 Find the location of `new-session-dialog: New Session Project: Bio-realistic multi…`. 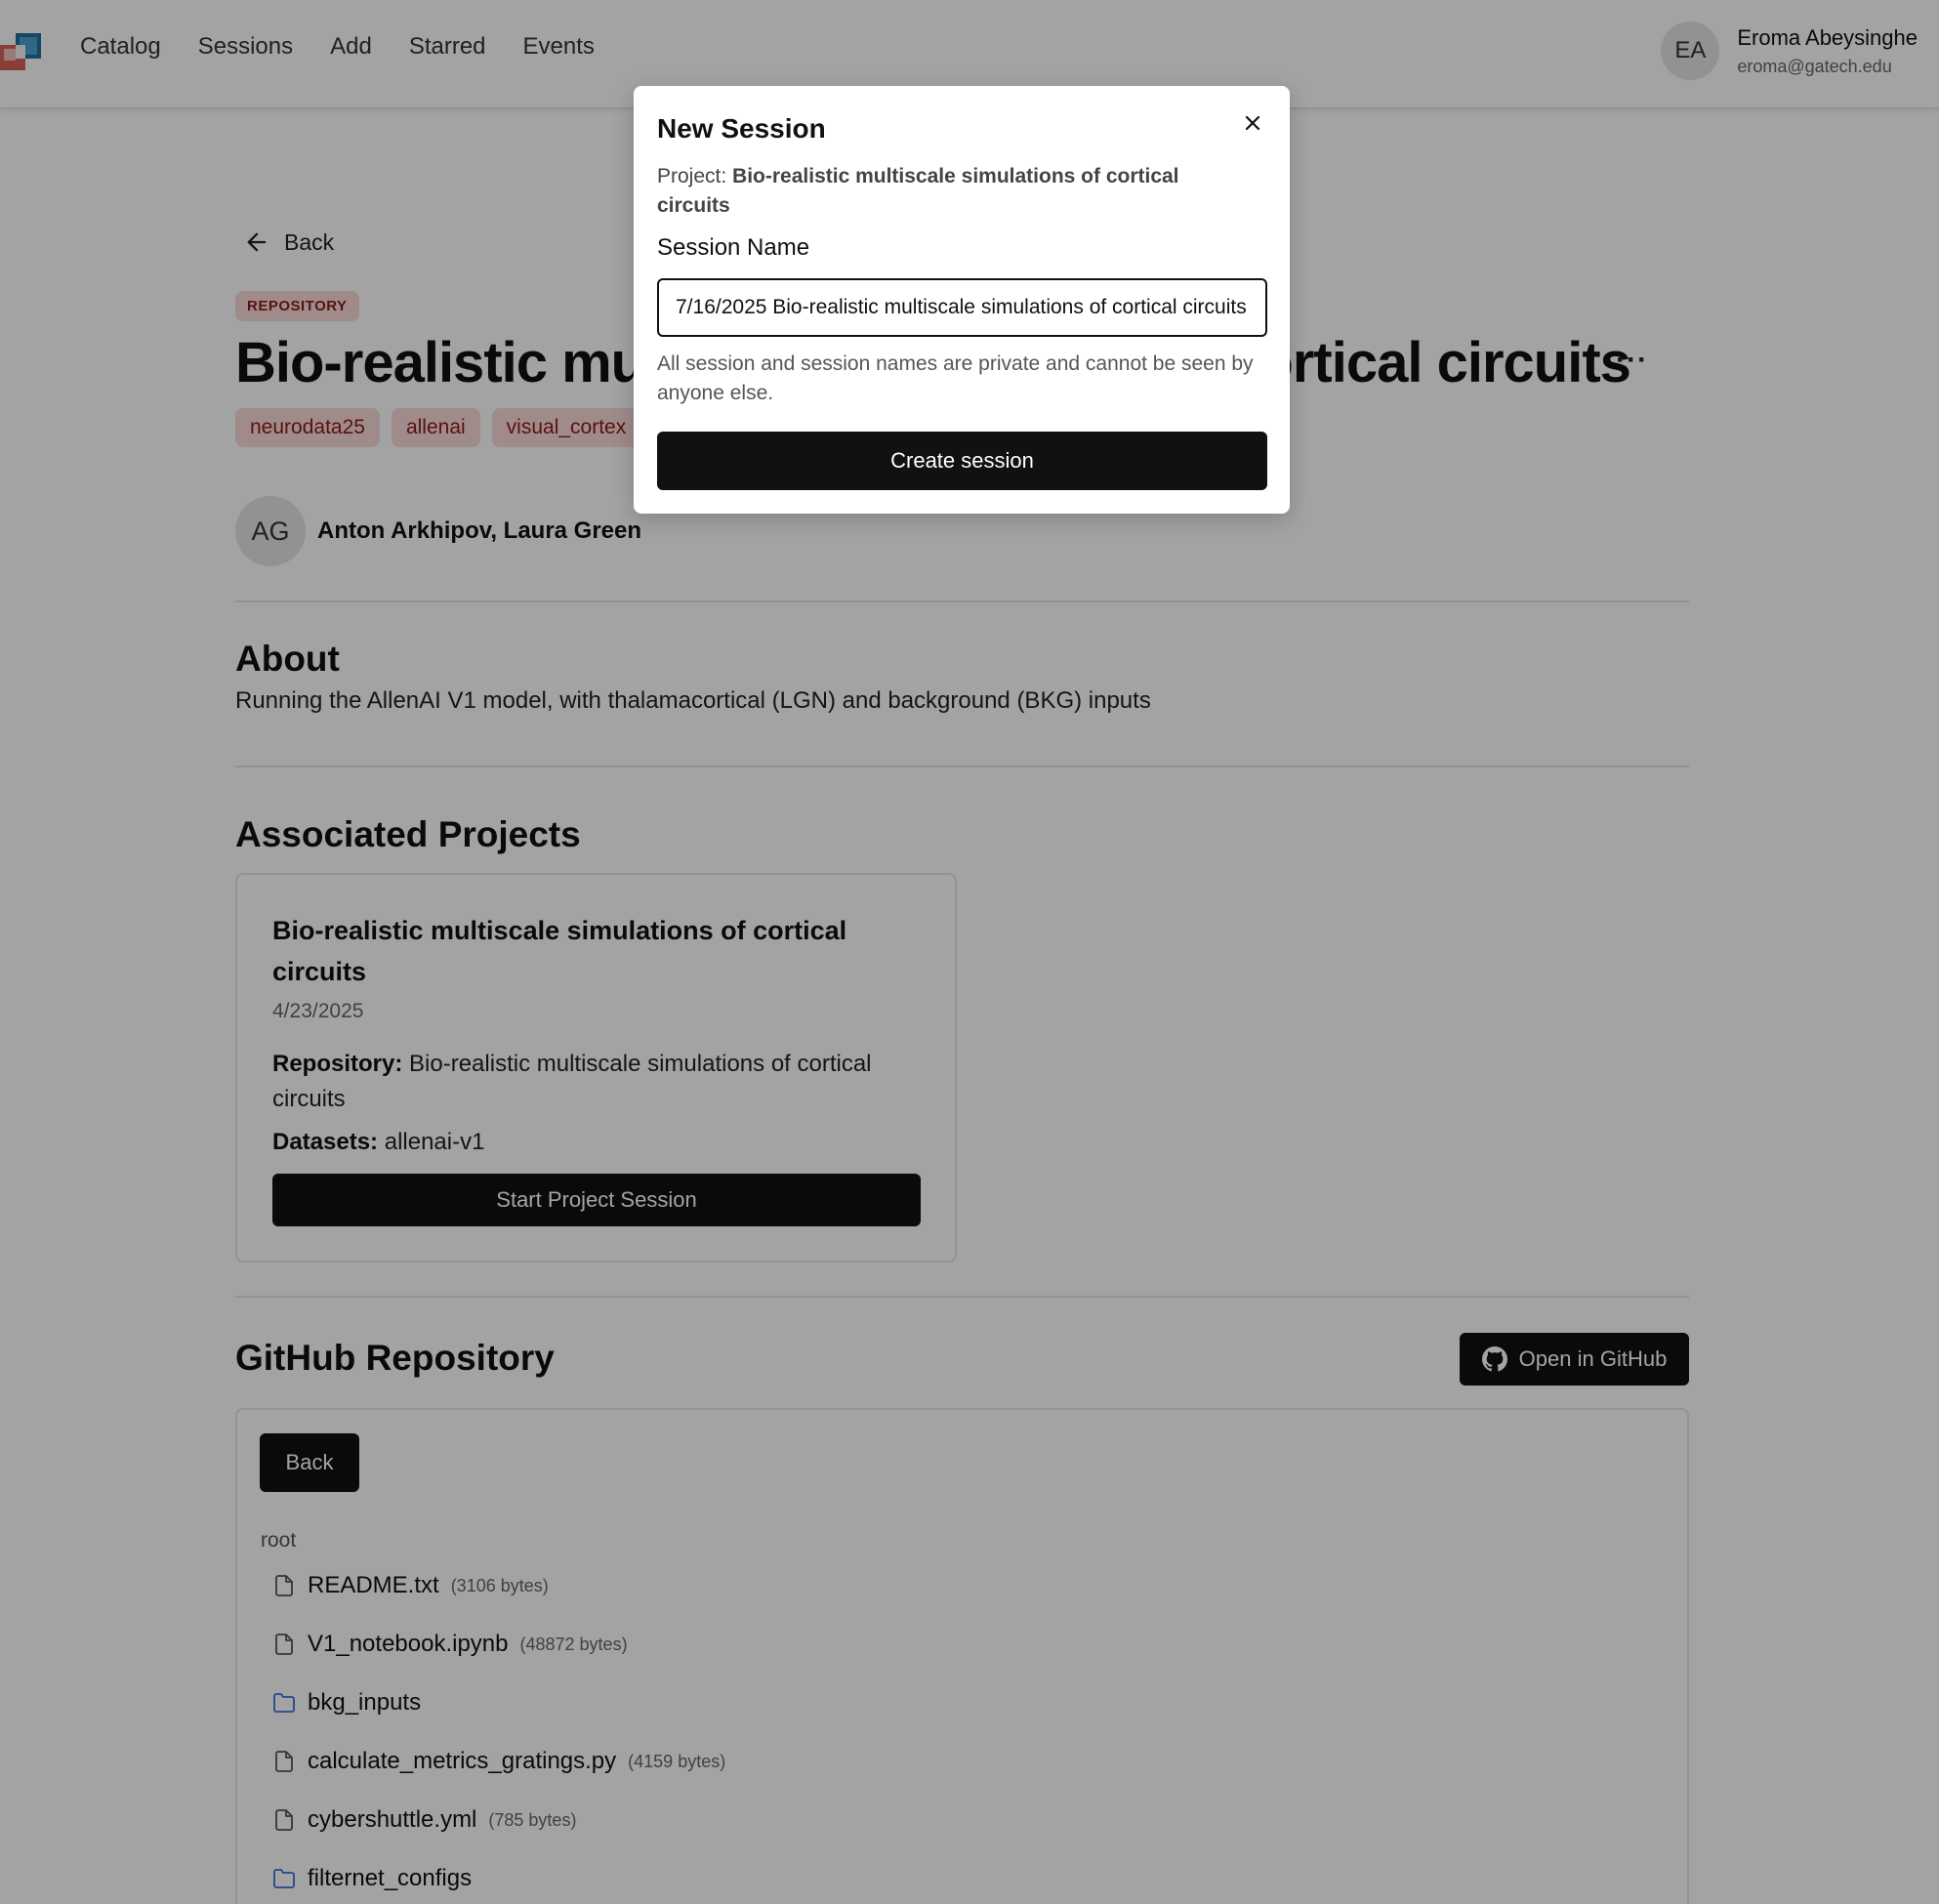

new-session-dialog: New Session Project: Bio-realistic multi… is located at coordinates (962, 300).